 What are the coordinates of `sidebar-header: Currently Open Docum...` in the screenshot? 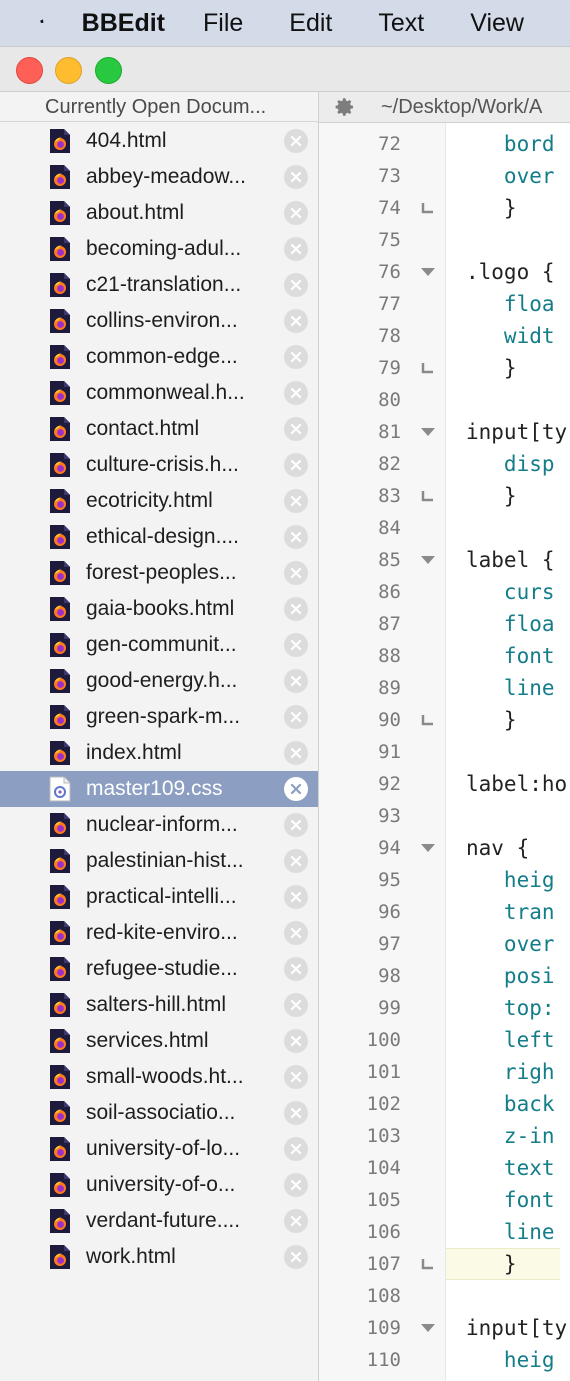 It's located at (159, 107).